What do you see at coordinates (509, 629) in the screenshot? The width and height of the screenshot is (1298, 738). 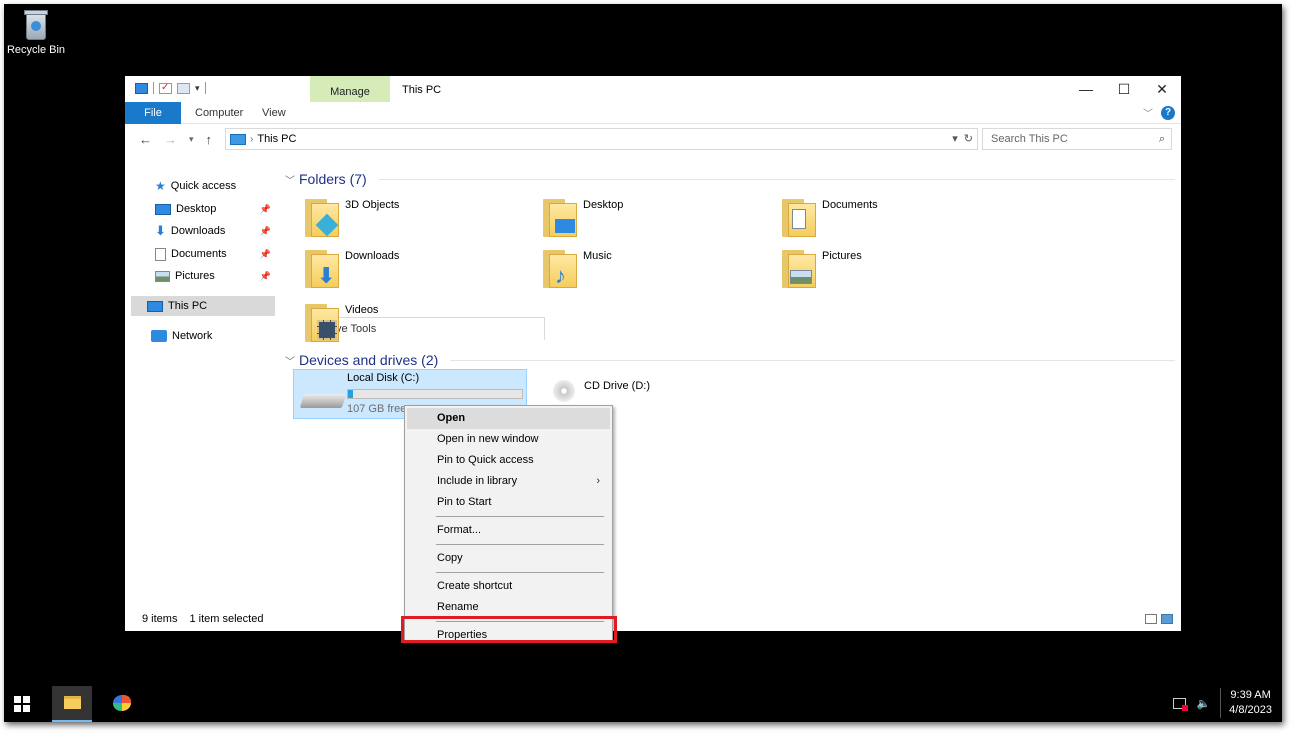 I see `annotation-highlight-box` at bounding box center [509, 629].